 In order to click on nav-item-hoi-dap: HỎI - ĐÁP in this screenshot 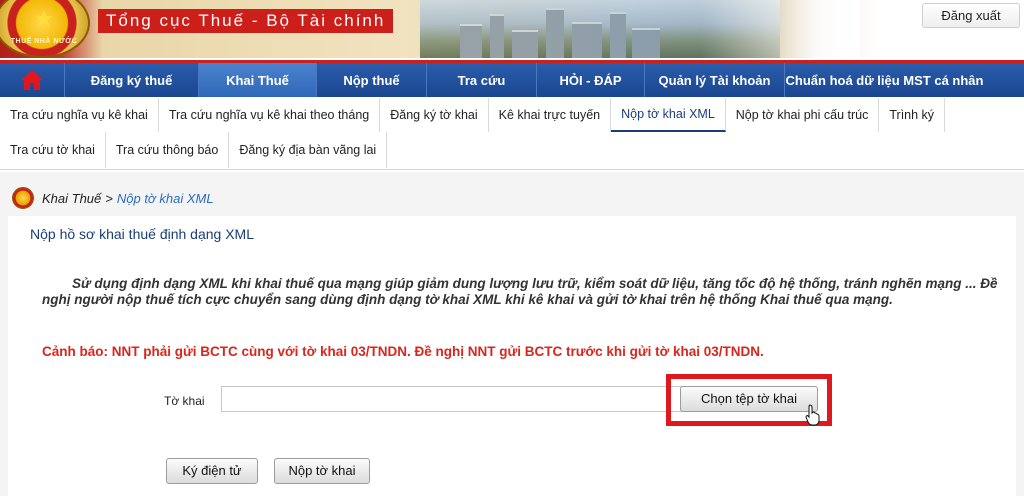, I will do `click(590, 80)`.